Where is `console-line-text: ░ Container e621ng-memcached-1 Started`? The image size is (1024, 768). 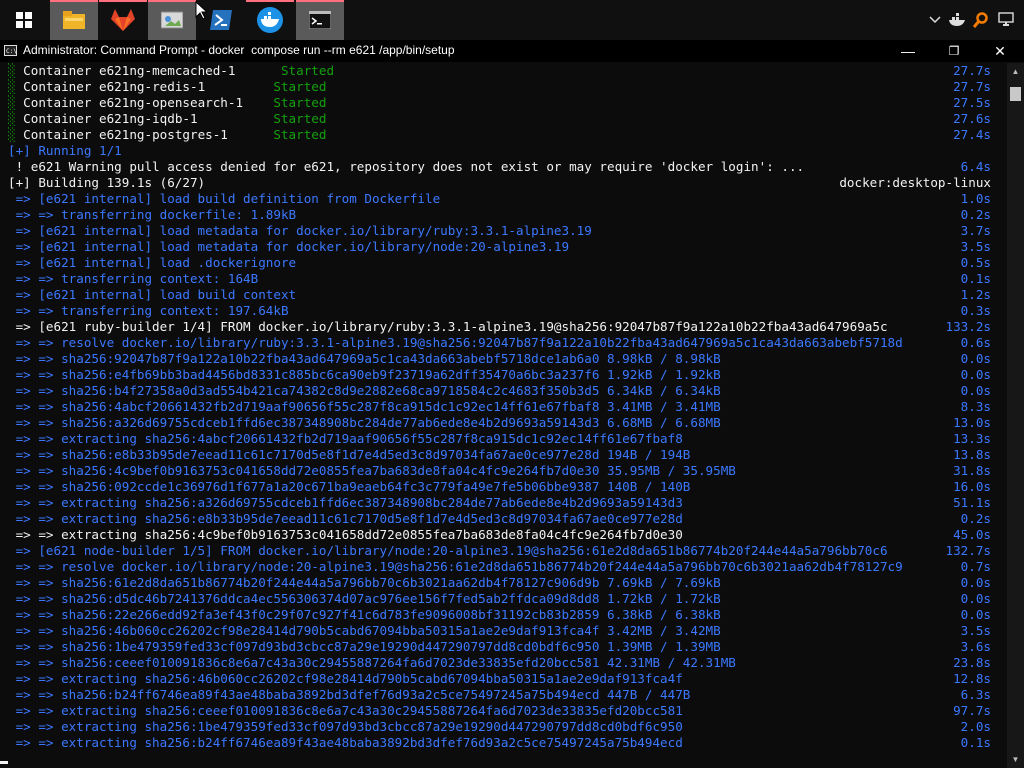 console-line-text: ░ Container e621ng-memcached-1 Started is located at coordinates (171, 70).